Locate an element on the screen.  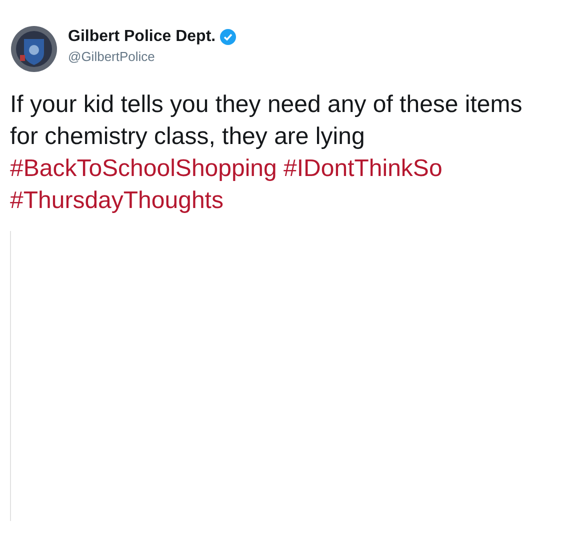
user-handle: @GilbertPolice is located at coordinates (152, 56).